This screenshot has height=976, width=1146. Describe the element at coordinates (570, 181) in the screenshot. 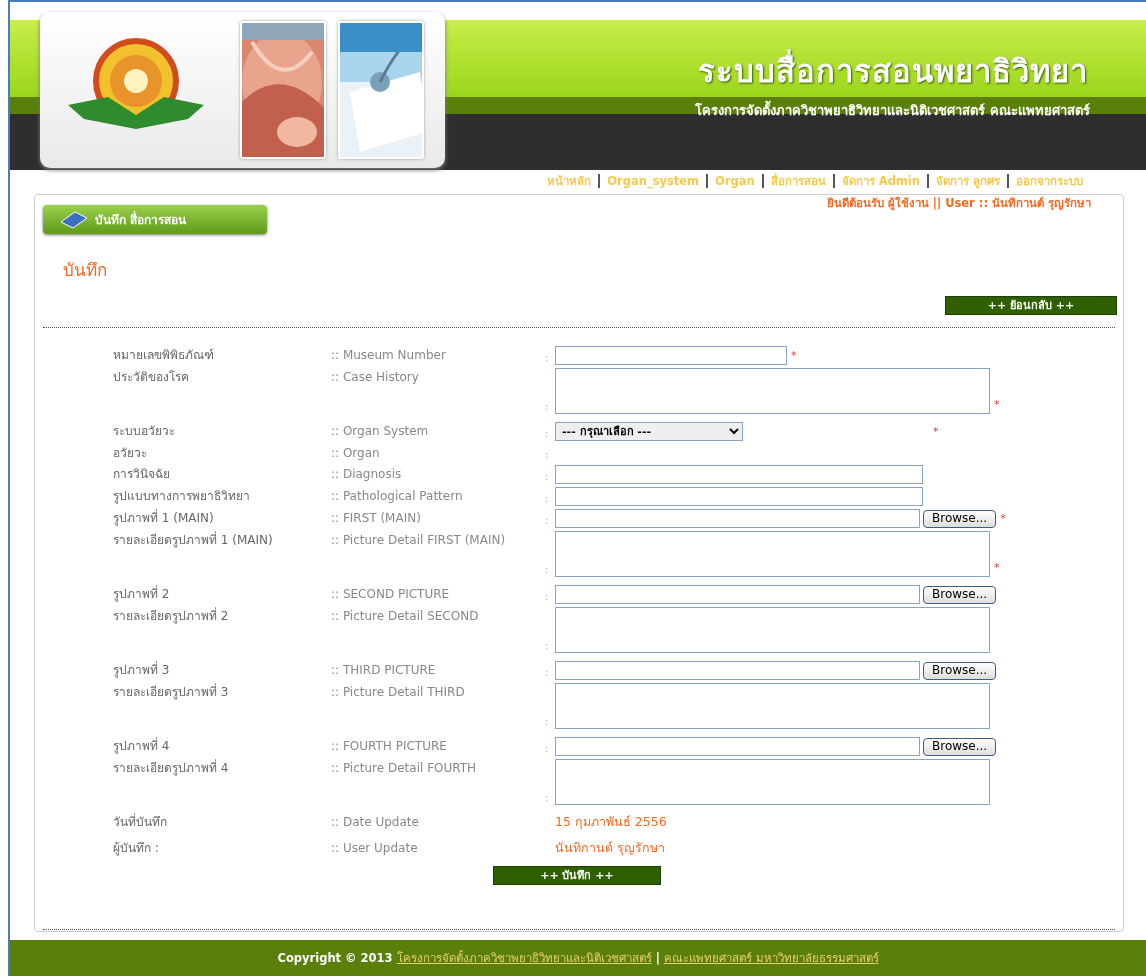

I see `nav-link: หน้าหลัก` at that location.